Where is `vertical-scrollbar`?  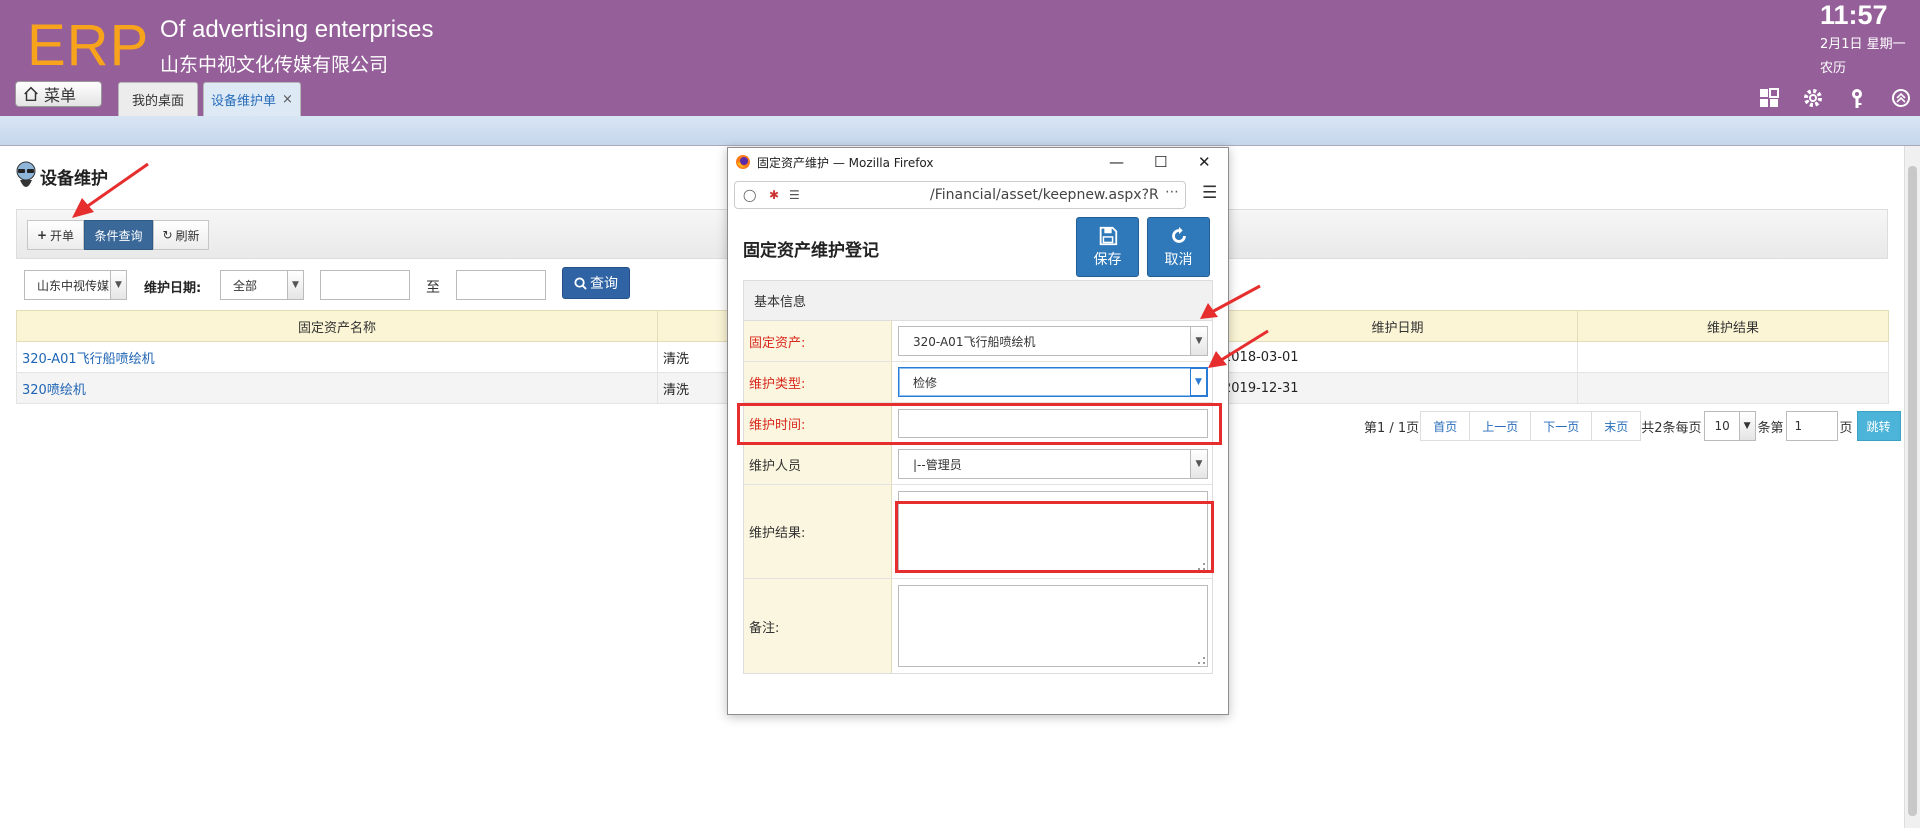 vertical-scrollbar is located at coordinates (1912, 487).